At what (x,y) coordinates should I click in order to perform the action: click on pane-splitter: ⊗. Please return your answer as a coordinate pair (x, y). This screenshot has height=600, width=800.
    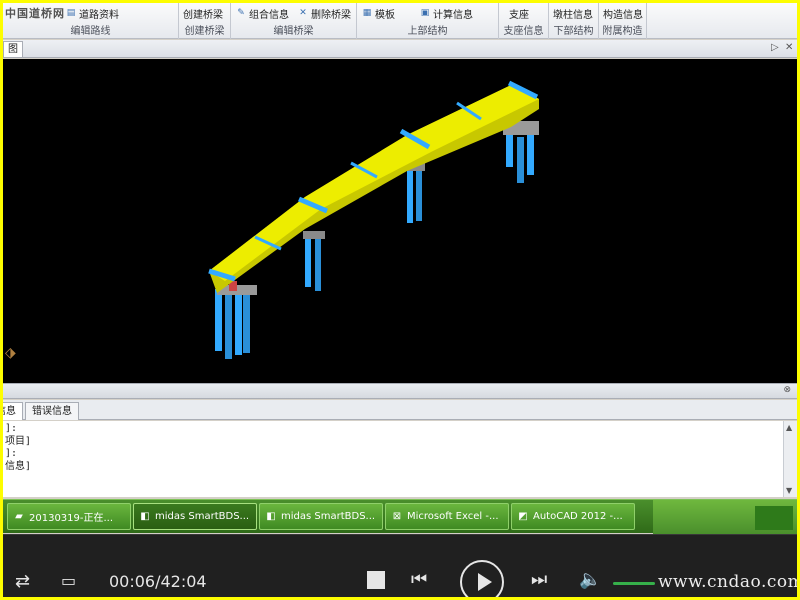
    Looking at the image, I should click on (400, 391).